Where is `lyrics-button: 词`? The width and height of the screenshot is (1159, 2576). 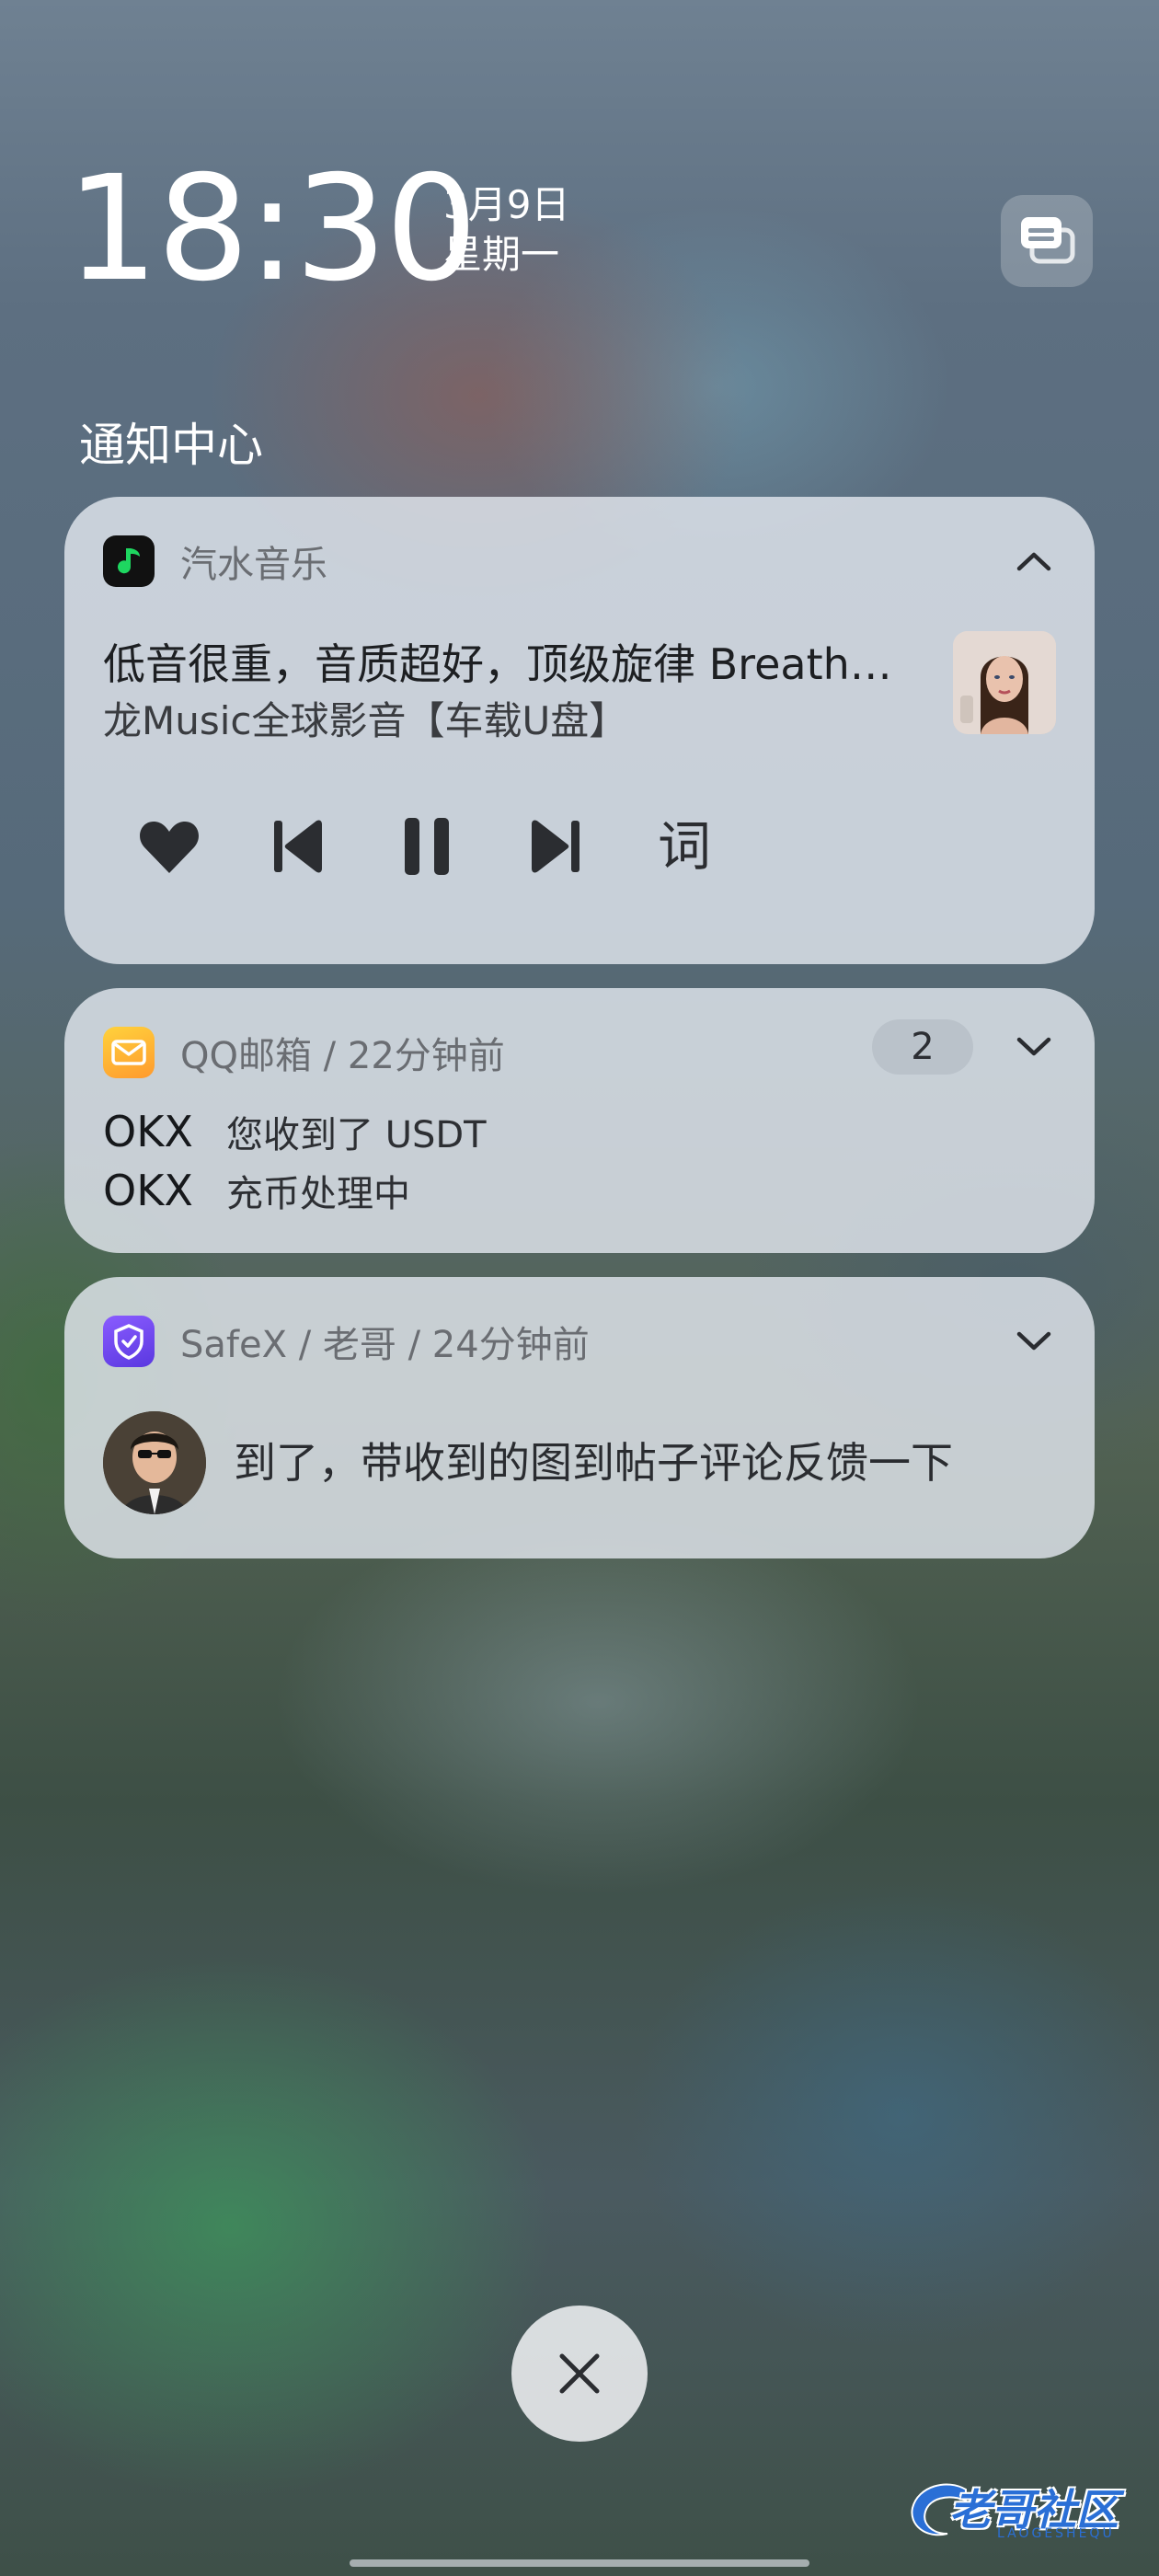
lyrics-button: 词 is located at coordinates (684, 846).